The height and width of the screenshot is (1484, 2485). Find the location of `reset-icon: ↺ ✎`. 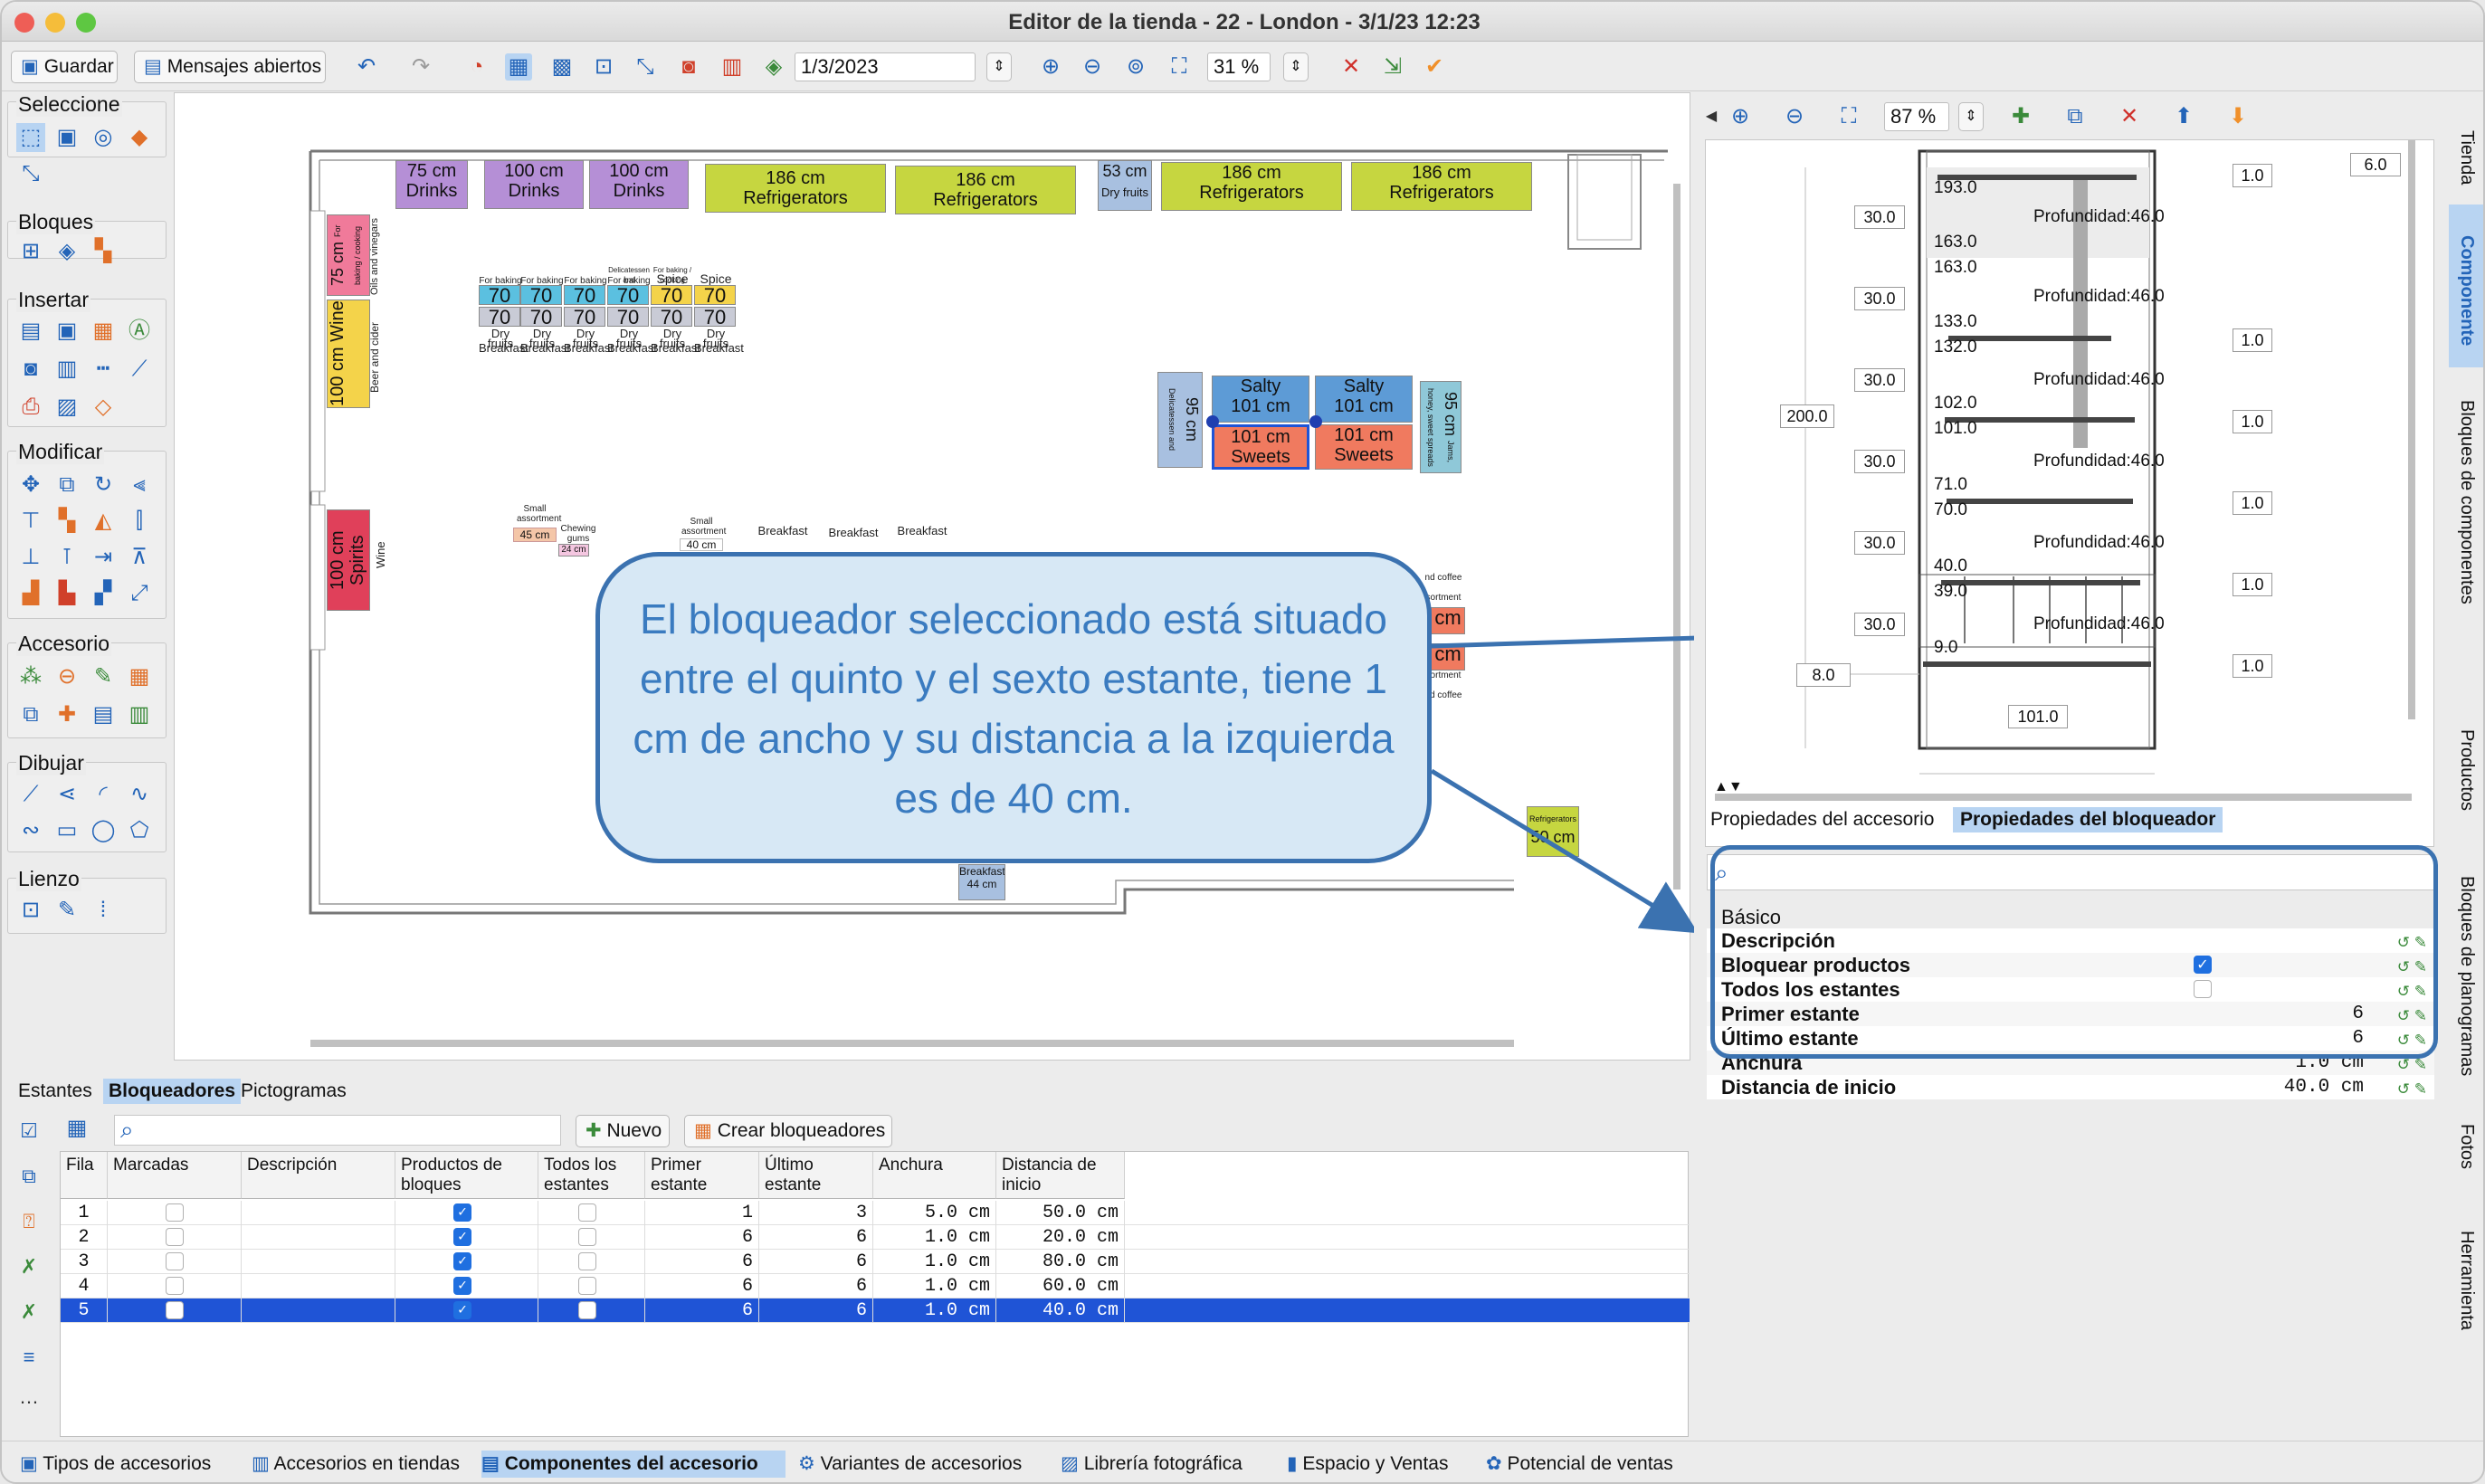

reset-icon: ↺ ✎ is located at coordinates (2412, 1089).